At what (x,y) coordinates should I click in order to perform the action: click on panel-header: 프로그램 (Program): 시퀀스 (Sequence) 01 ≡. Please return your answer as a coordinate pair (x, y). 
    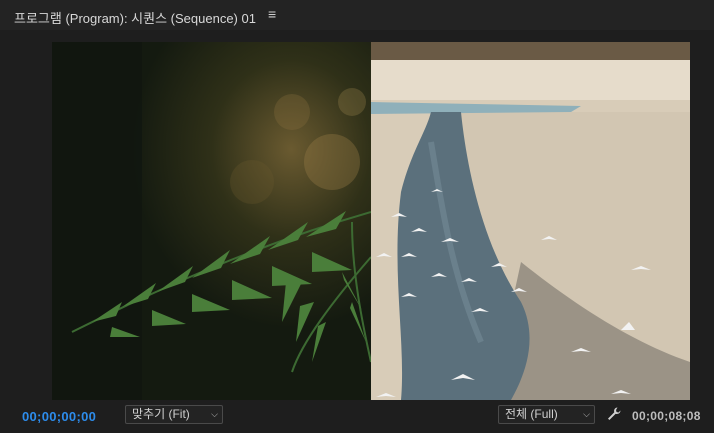
    Looking at the image, I should click on (357, 15).